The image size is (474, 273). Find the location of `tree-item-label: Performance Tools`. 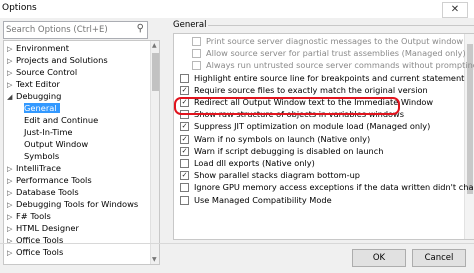

tree-item-label: Performance Tools is located at coordinates (54, 180).